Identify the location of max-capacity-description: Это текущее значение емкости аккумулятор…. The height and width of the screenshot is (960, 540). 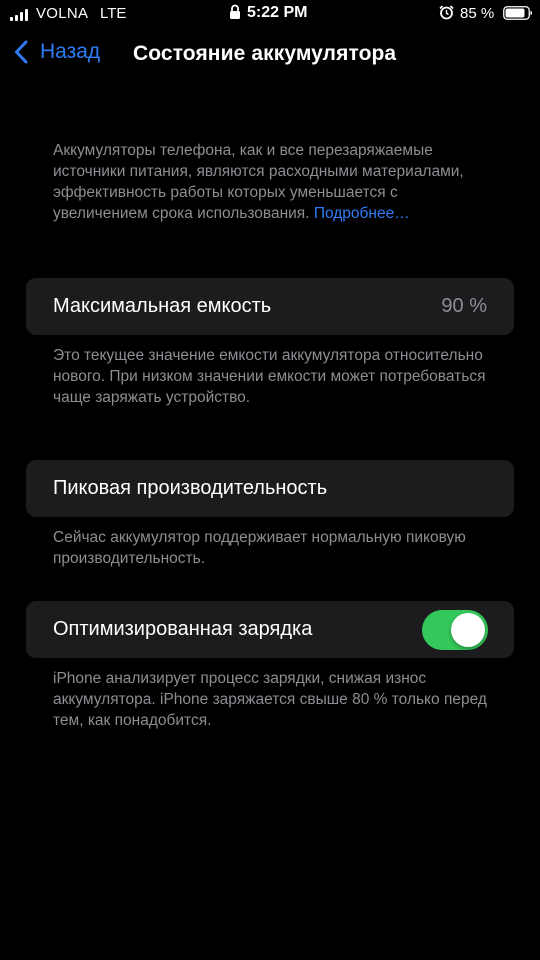
(269, 376).